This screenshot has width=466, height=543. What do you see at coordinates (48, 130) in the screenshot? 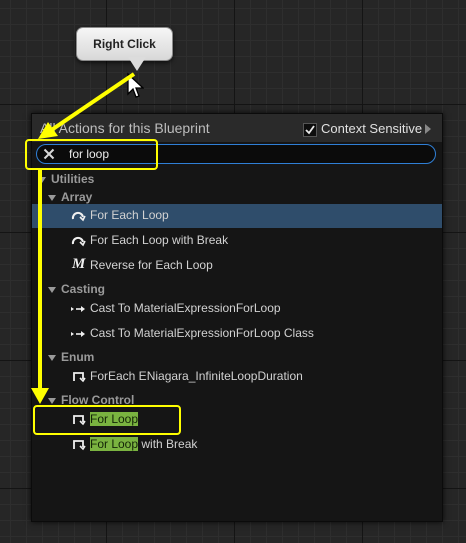
I see `arrow-to-search-head` at bounding box center [48, 130].